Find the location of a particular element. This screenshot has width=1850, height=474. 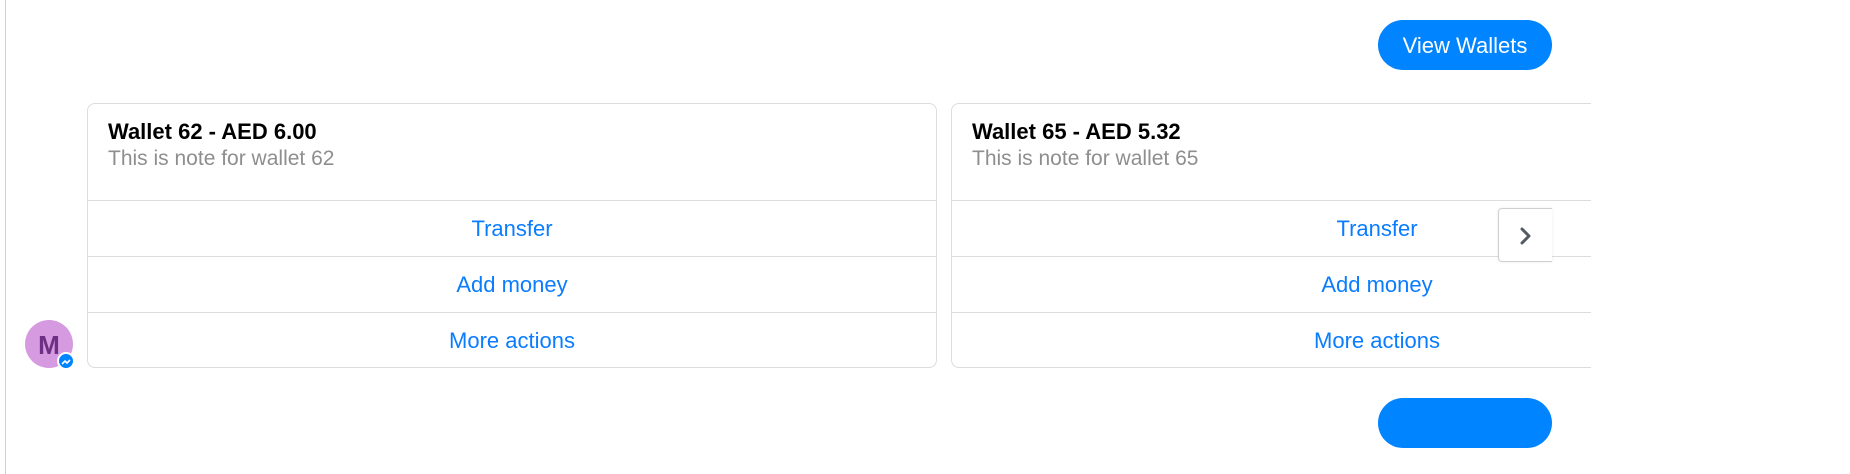

thread-divider is located at coordinates (5, 237).